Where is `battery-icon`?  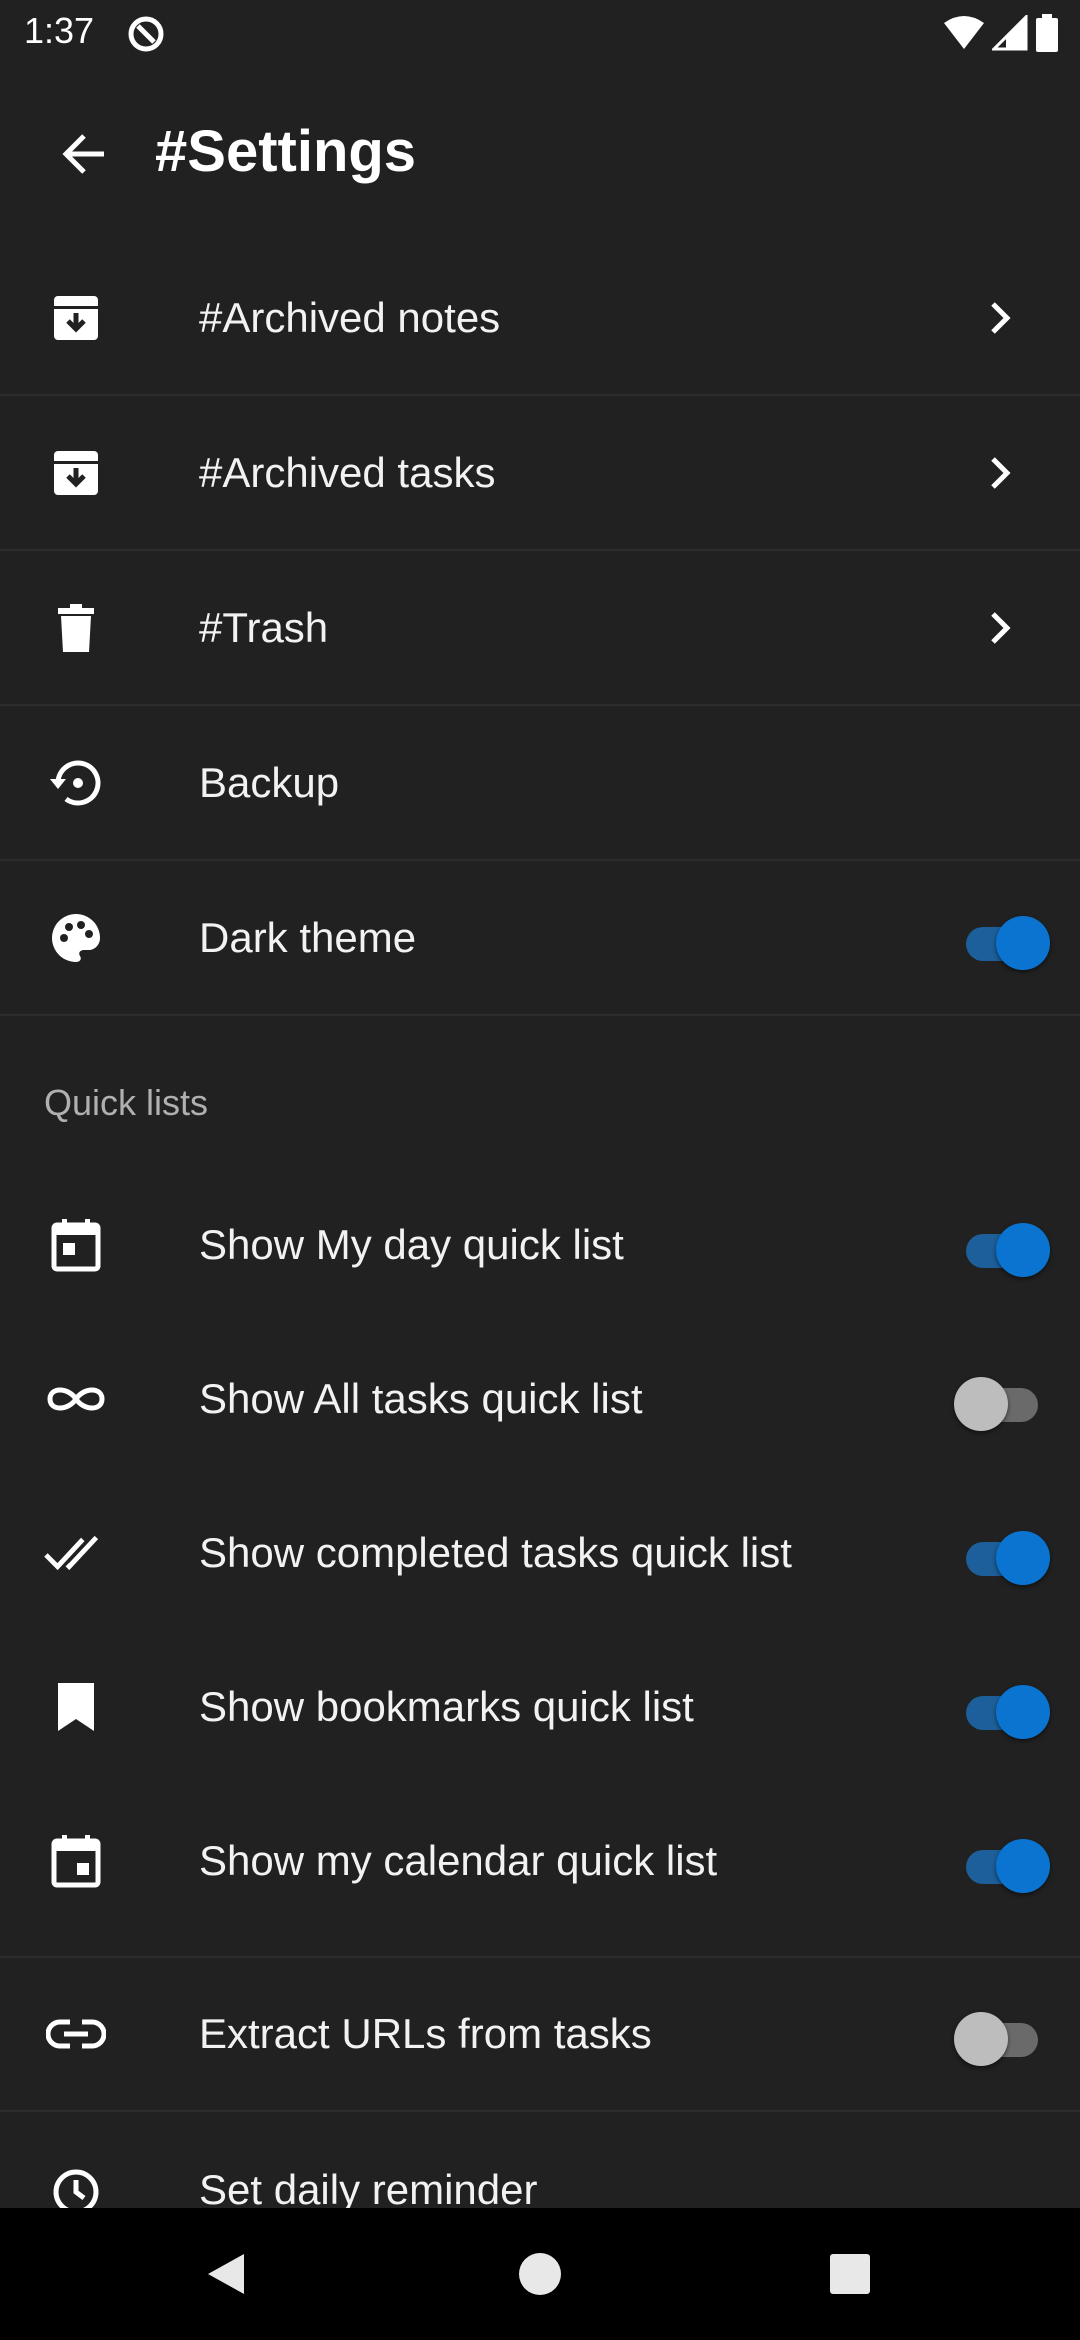 battery-icon is located at coordinates (1047, 35).